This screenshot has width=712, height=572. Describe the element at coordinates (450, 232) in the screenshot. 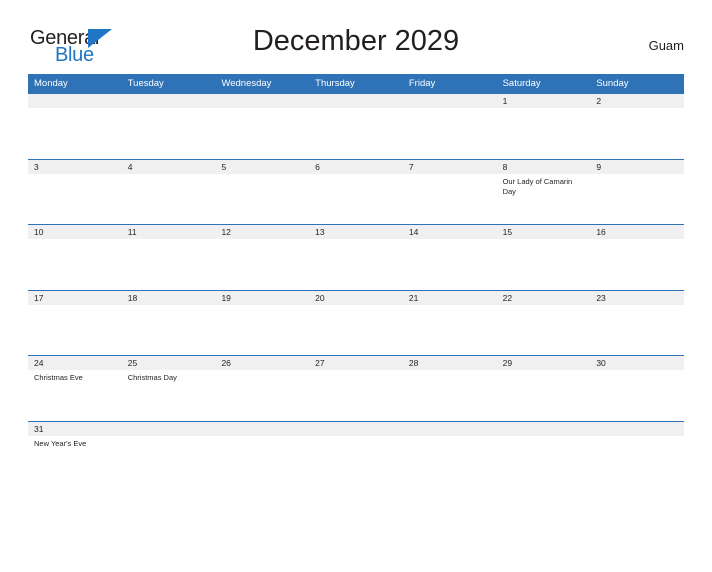

I see `day-number: 14` at that location.